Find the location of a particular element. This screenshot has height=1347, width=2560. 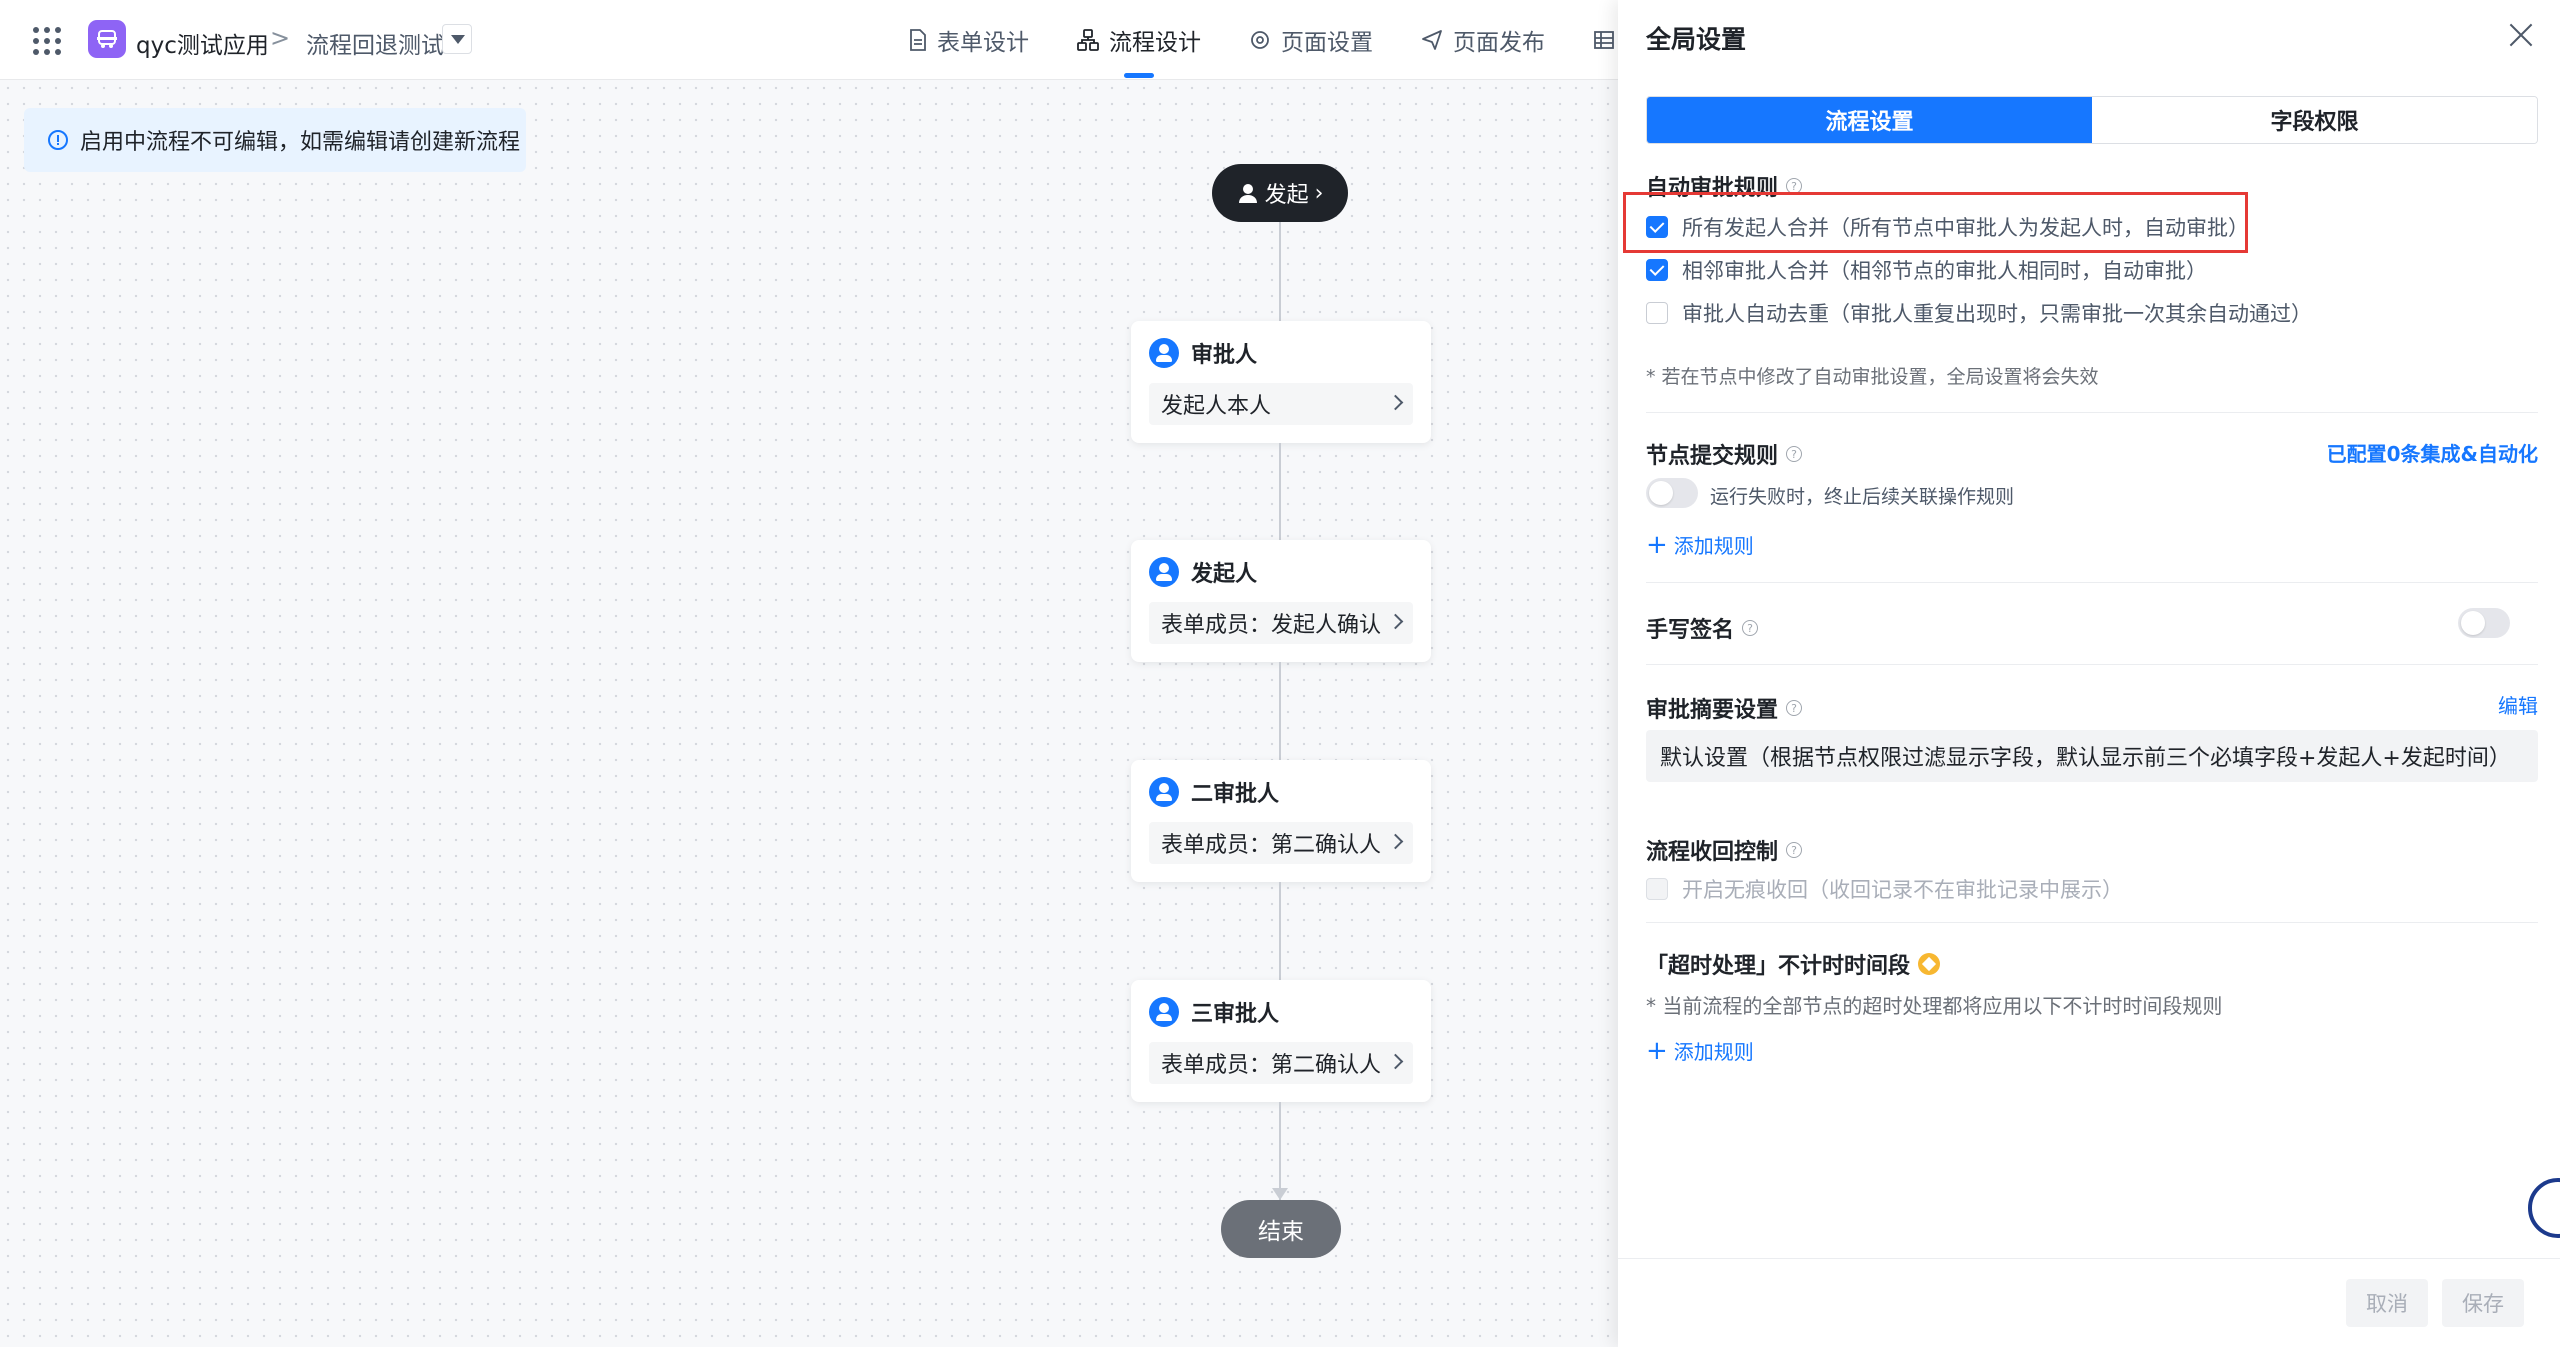

approver-node: 发起人 表单成员：发起人确认 is located at coordinates (1281, 601).